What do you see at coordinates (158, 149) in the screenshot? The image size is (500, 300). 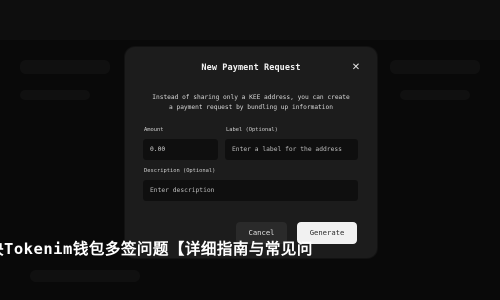 I see `amount-value: 0.00` at bounding box center [158, 149].